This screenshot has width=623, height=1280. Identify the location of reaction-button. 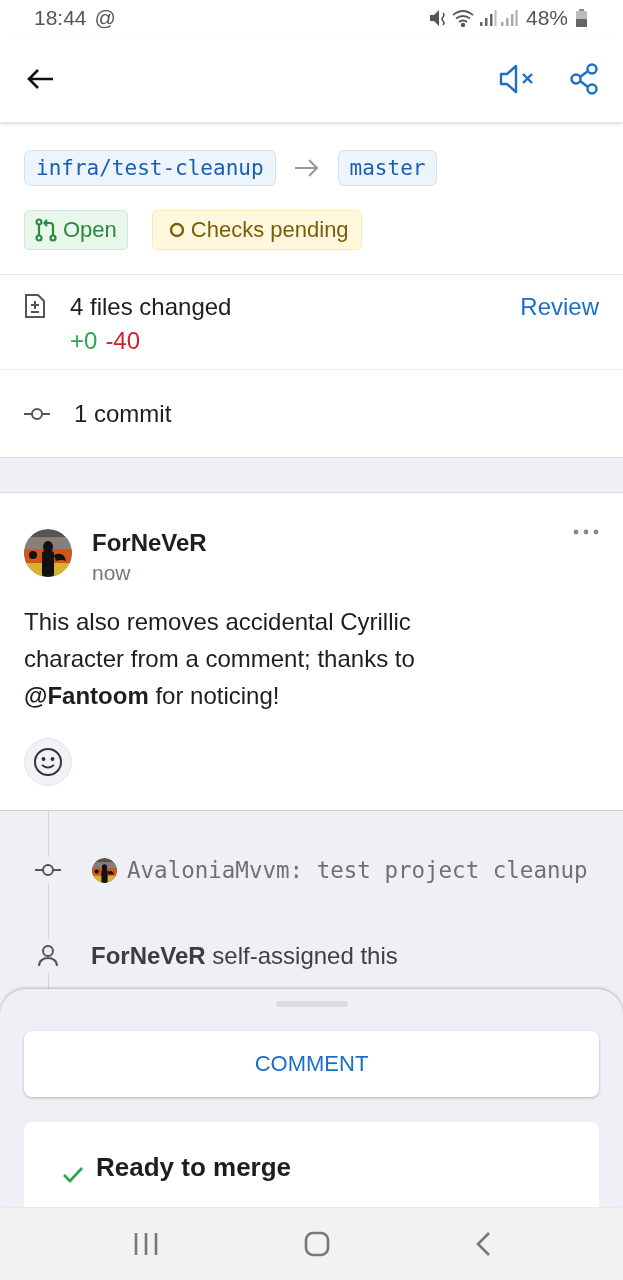
(48, 762).